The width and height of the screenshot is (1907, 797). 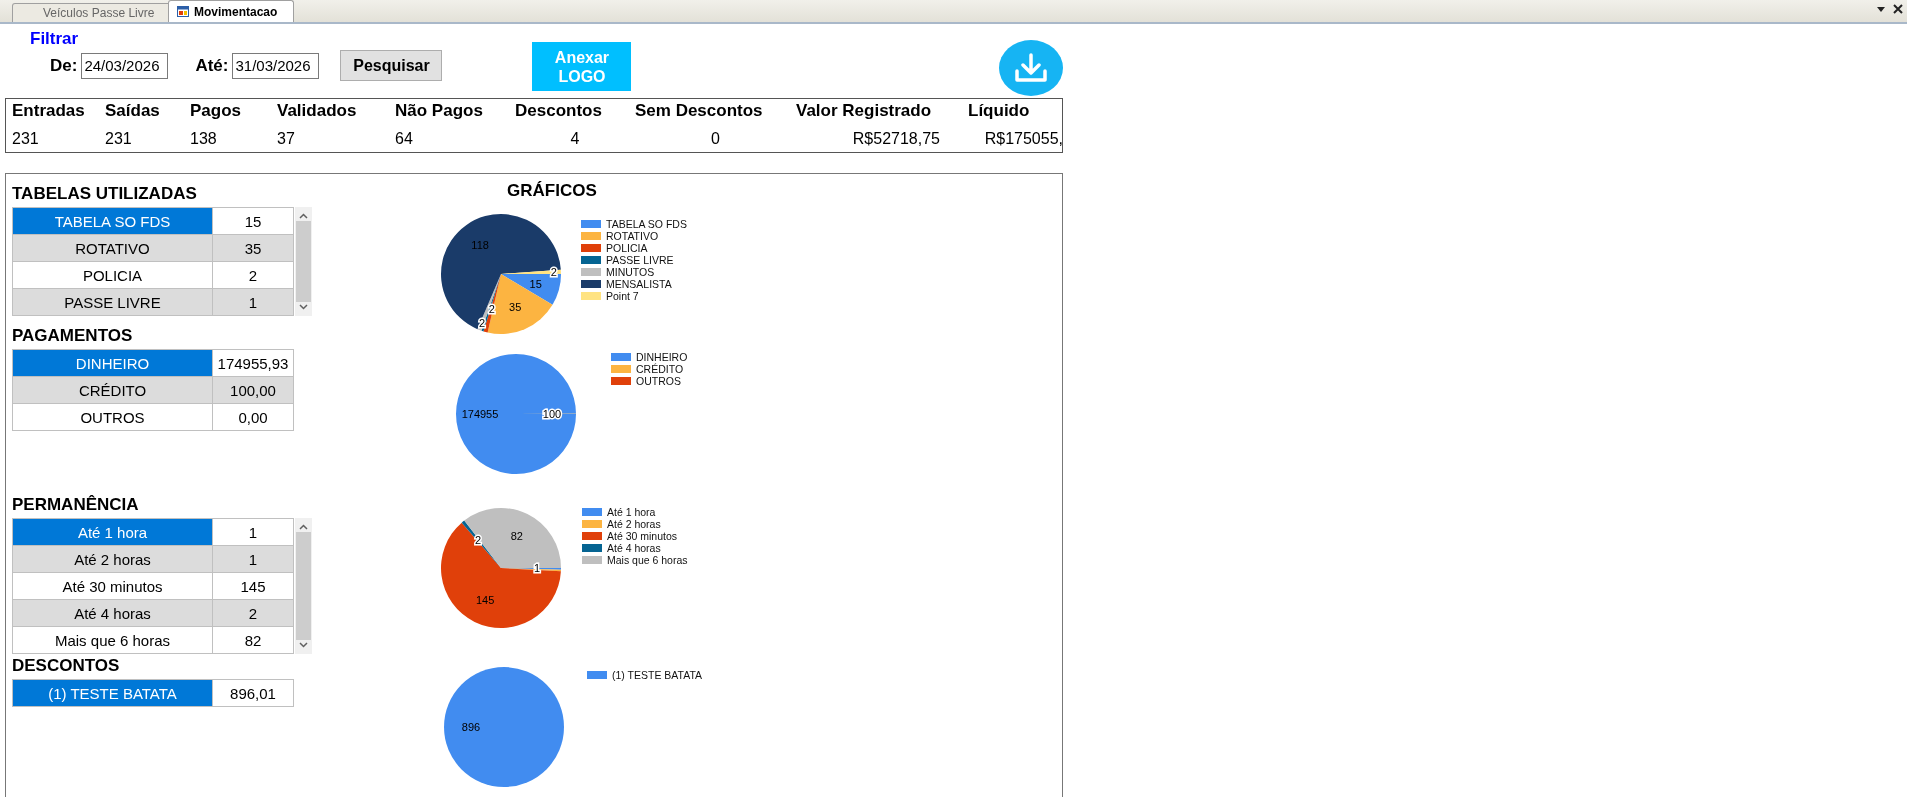 I want to click on section-title: TABELAS UTILIZADAS, so click(x=105, y=194).